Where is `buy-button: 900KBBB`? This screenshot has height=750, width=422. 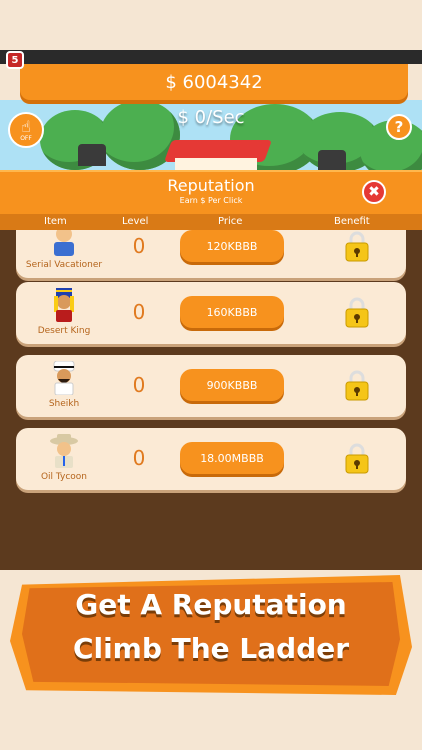 buy-button: 900KBBB is located at coordinates (232, 385).